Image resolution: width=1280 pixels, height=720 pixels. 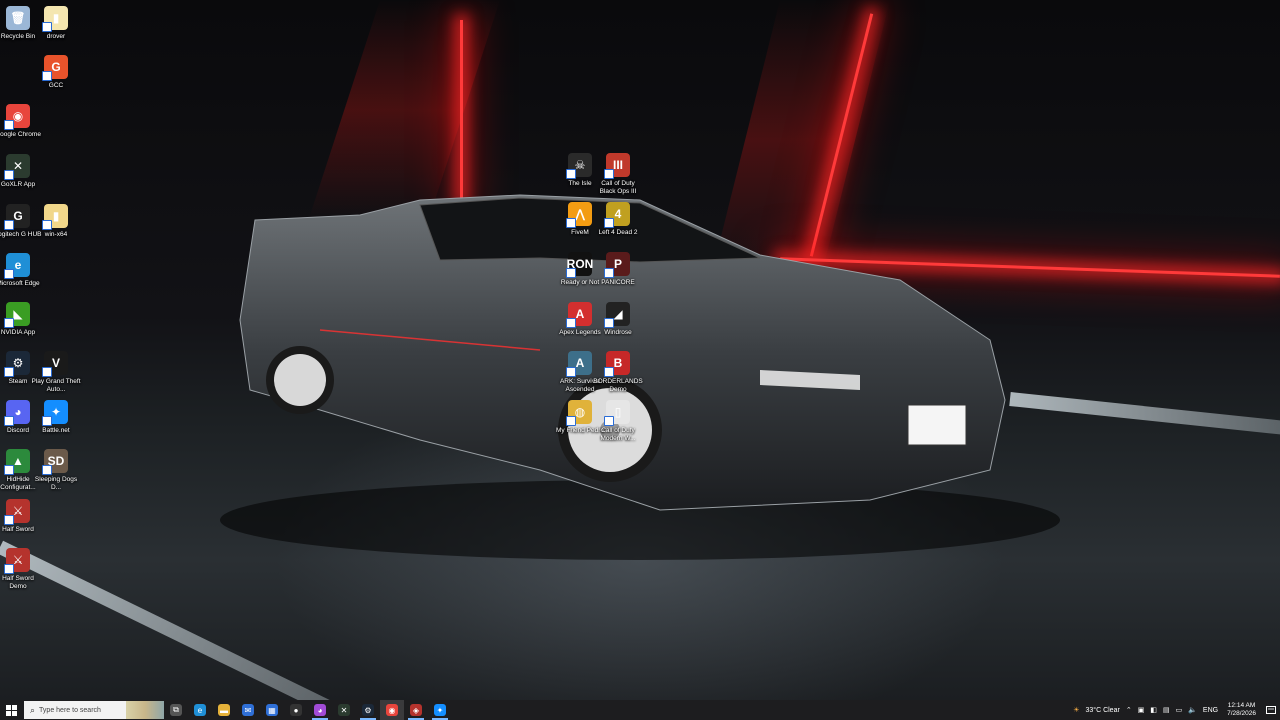 What do you see at coordinates (21, 319) in the screenshot?
I see `desktop-icon-nvidia-app: ◣ NVIDIA App` at bounding box center [21, 319].